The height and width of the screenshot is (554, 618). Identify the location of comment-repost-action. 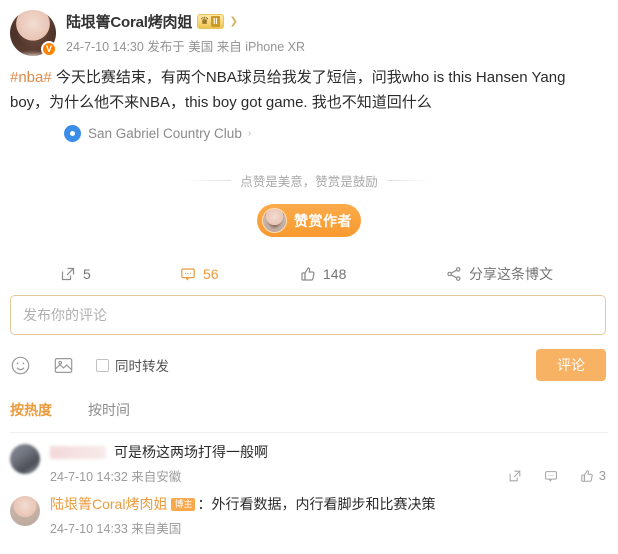
(515, 476).